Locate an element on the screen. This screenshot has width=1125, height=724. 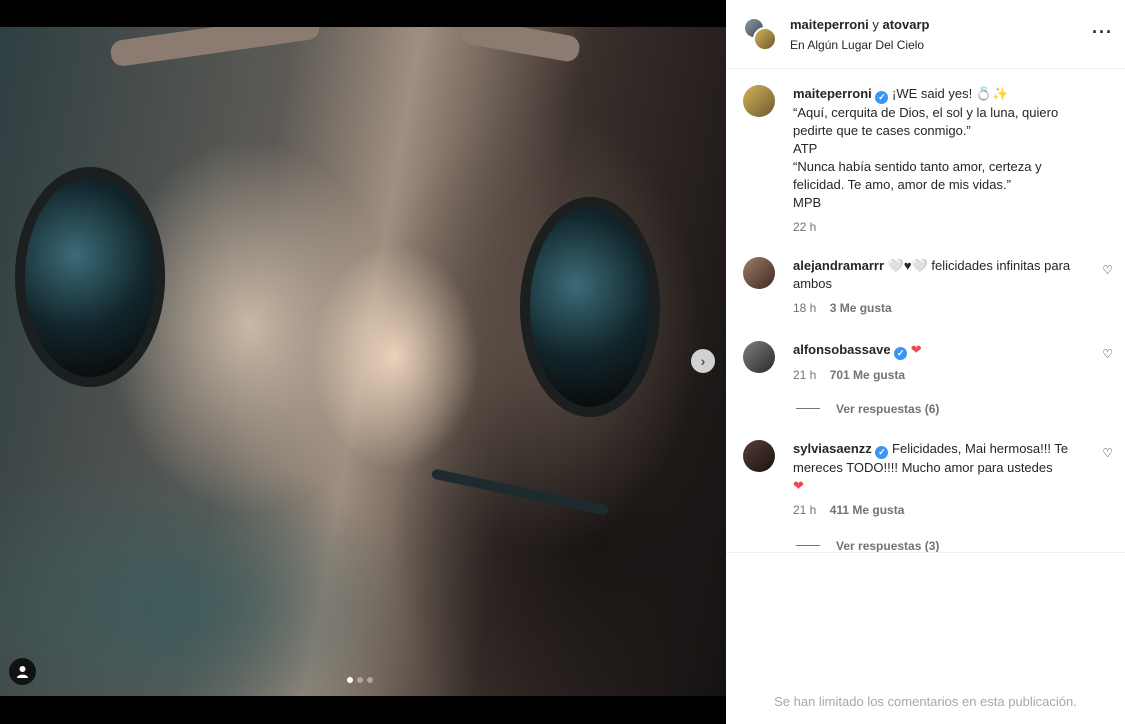
comment-likes: 411 Me gusta is located at coordinates (867, 510).